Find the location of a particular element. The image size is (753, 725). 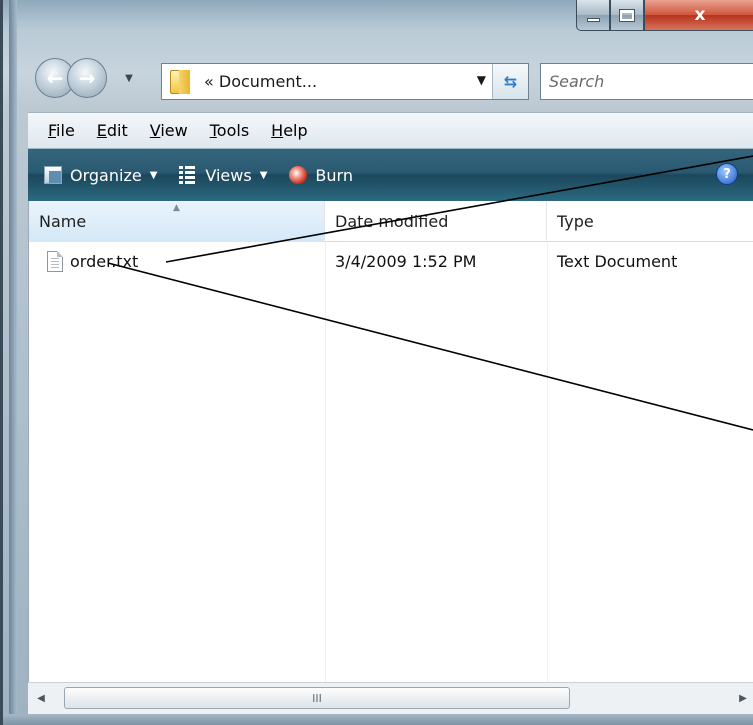

grip-icon: III is located at coordinates (317, 698).